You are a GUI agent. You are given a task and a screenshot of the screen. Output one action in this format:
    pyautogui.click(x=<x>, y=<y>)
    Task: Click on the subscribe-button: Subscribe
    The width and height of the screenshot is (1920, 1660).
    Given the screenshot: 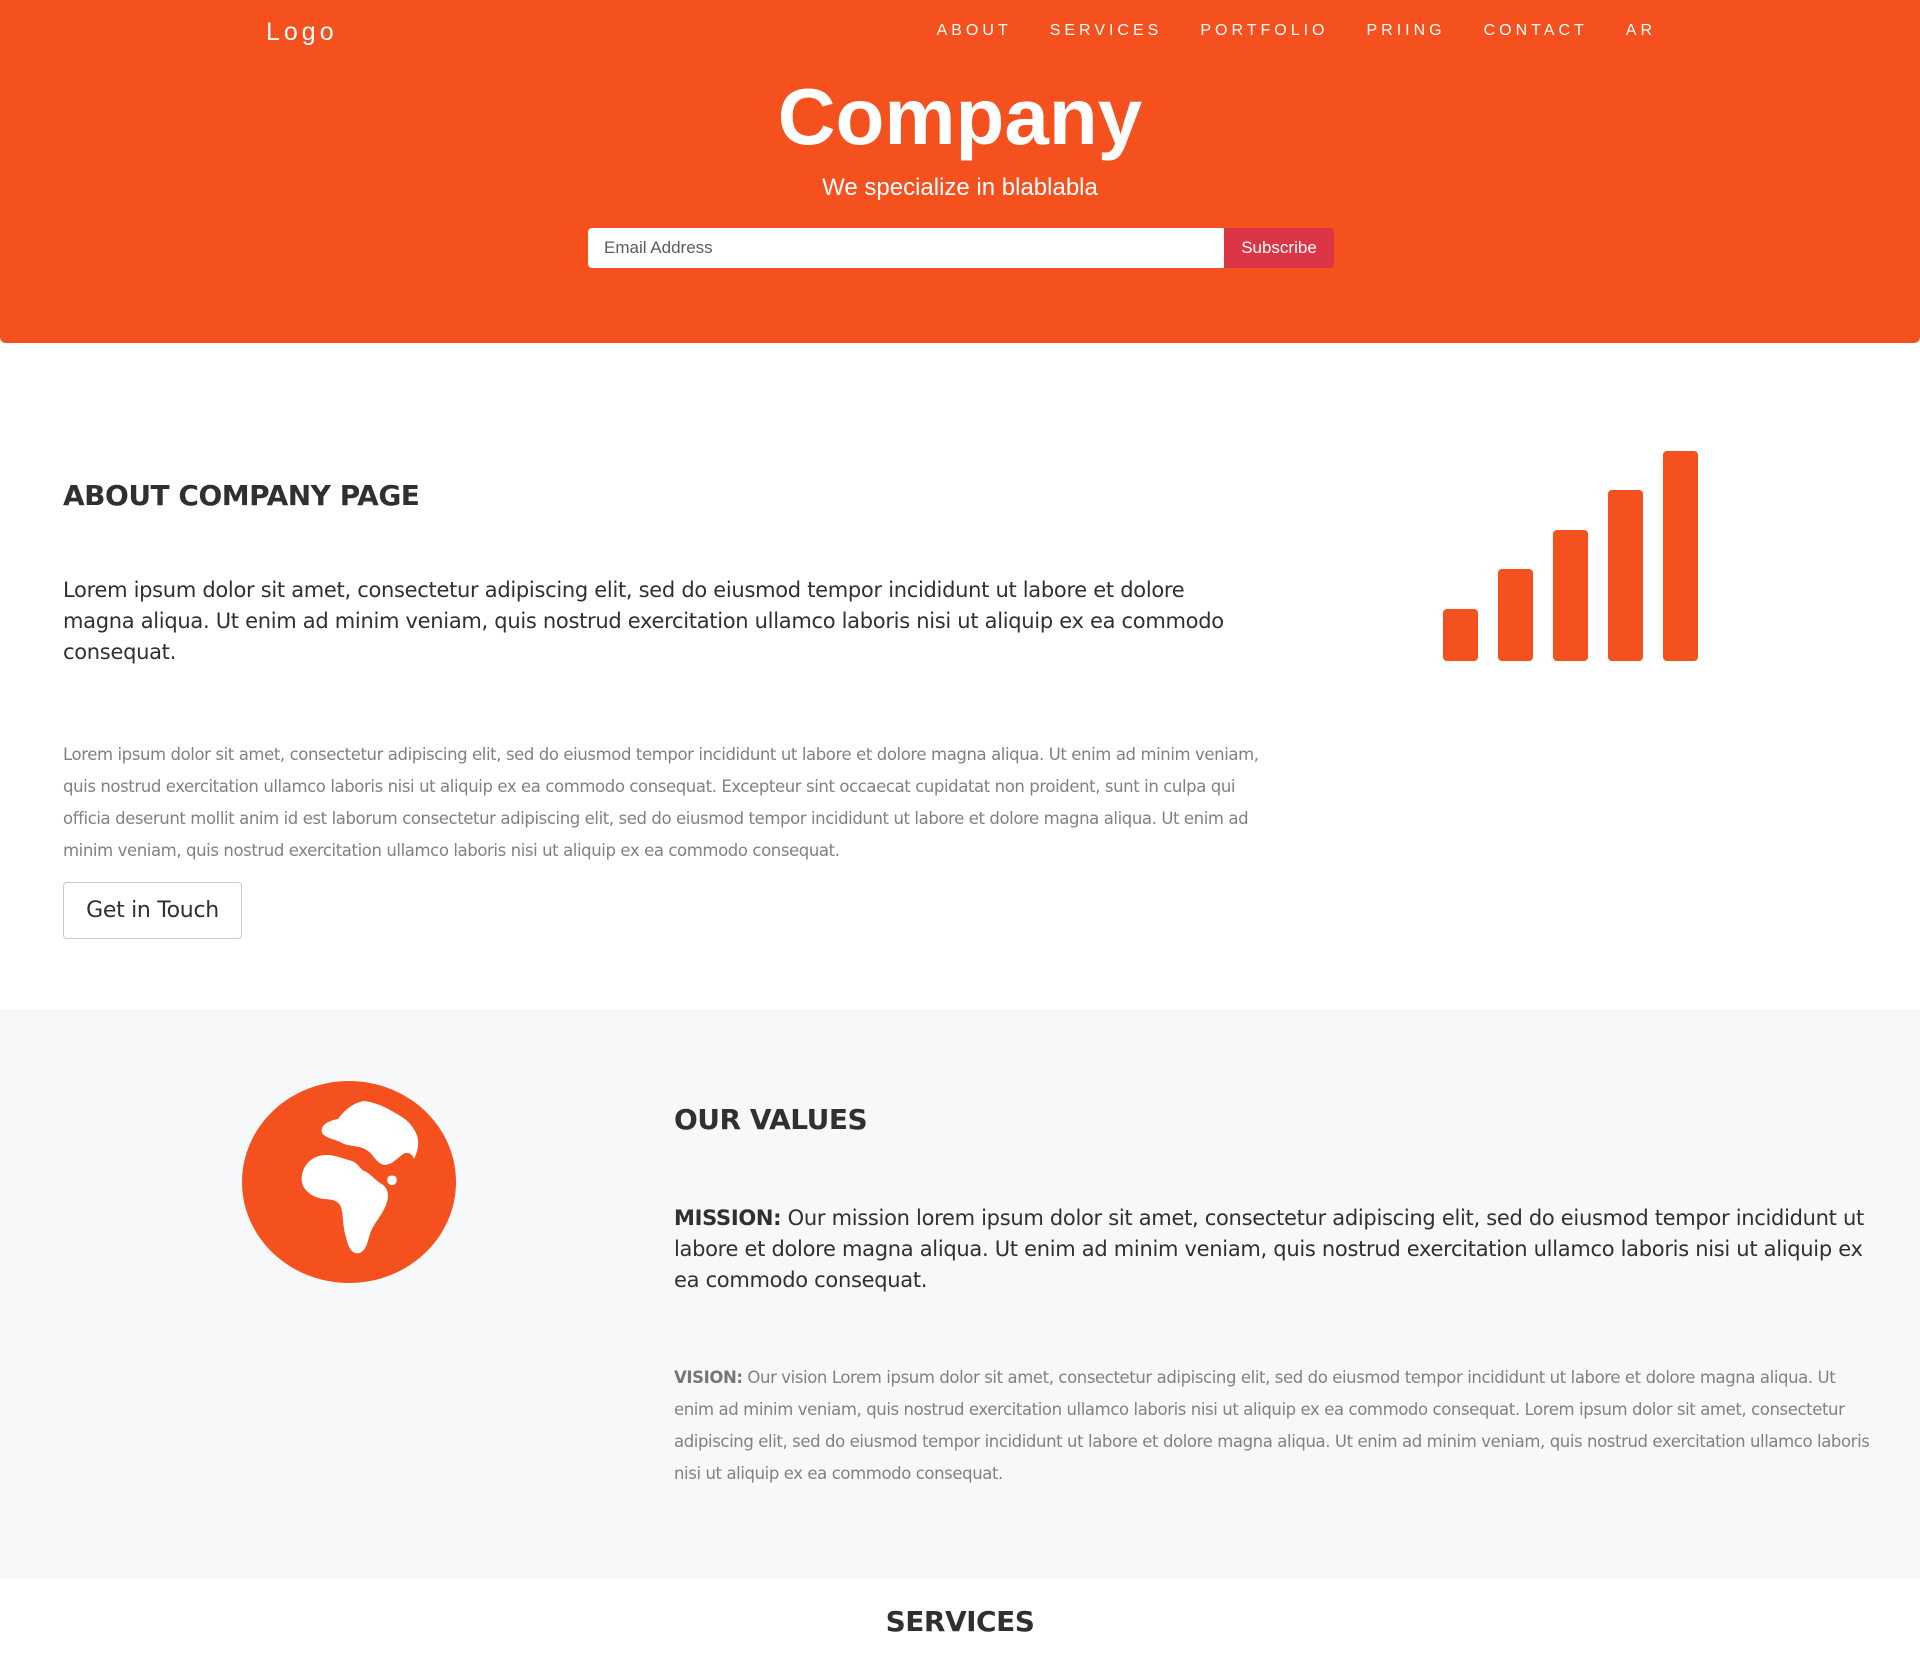 What is the action you would take?
    pyautogui.click(x=1279, y=248)
    